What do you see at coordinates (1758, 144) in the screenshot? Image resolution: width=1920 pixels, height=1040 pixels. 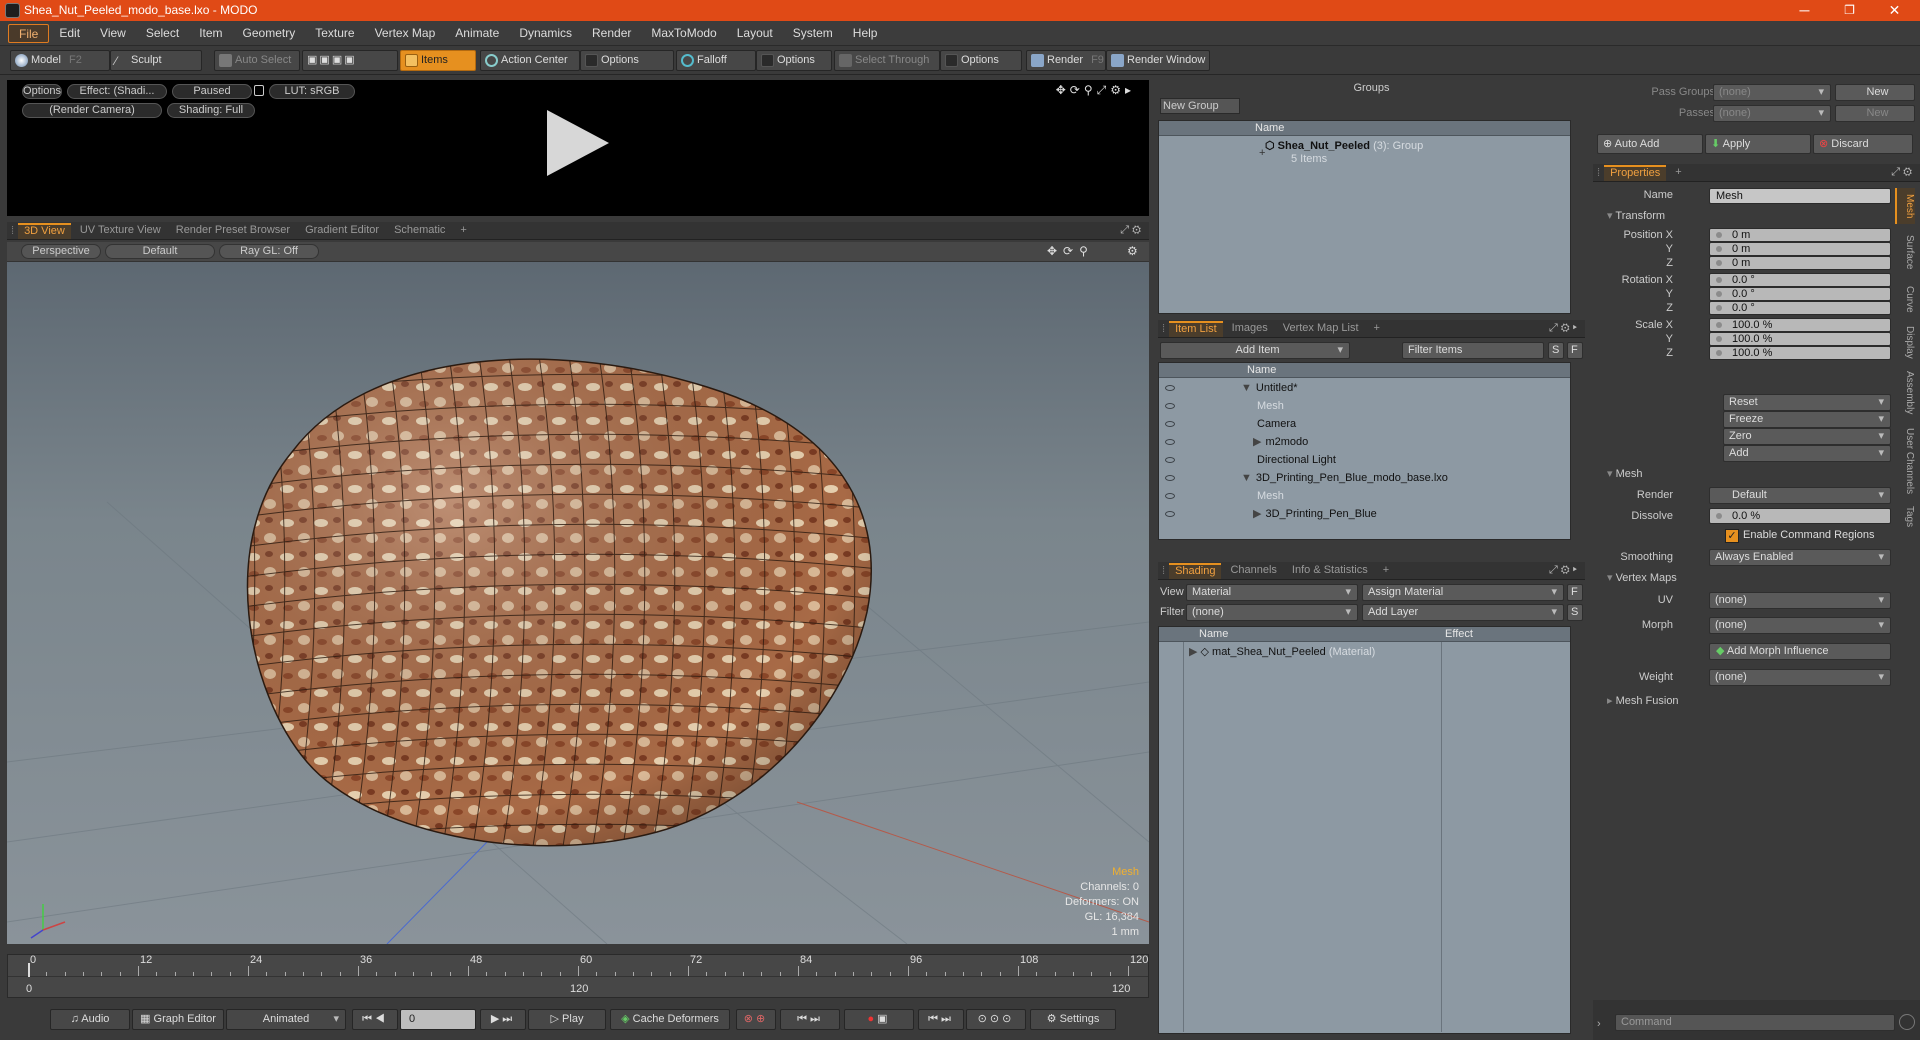 I see `apply-button: ⬇ Apply` at bounding box center [1758, 144].